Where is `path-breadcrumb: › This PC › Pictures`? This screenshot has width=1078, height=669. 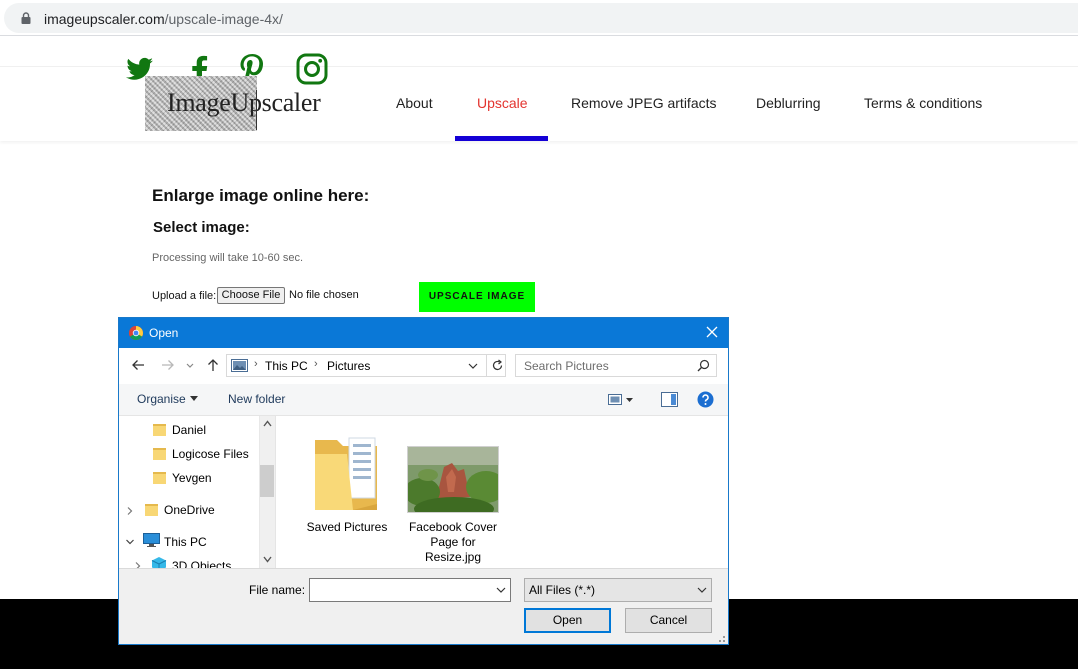 path-breadcrumb: › This PC › Pictures is located at coordinates (366, 365).